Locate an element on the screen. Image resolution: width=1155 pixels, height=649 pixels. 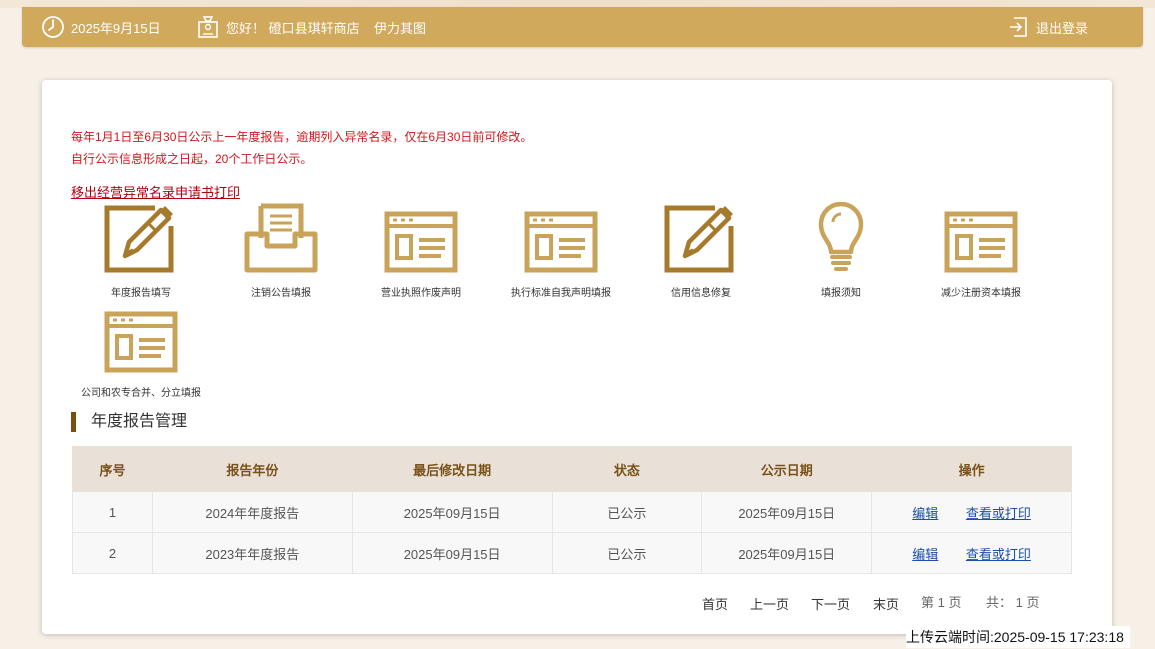
pager-page-info: 第 1 页 is located at coordinates (941, 602).